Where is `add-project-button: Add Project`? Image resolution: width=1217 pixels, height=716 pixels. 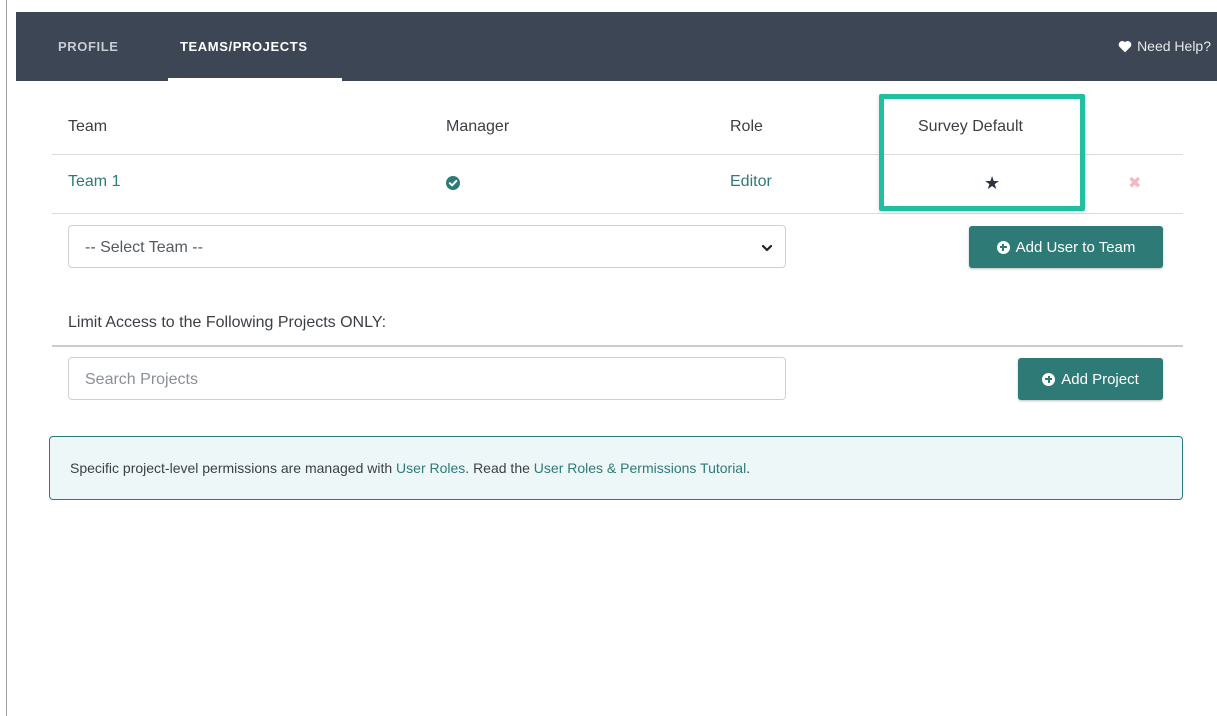 add-project-button: Add Project is located at coordinates (1090, 379).